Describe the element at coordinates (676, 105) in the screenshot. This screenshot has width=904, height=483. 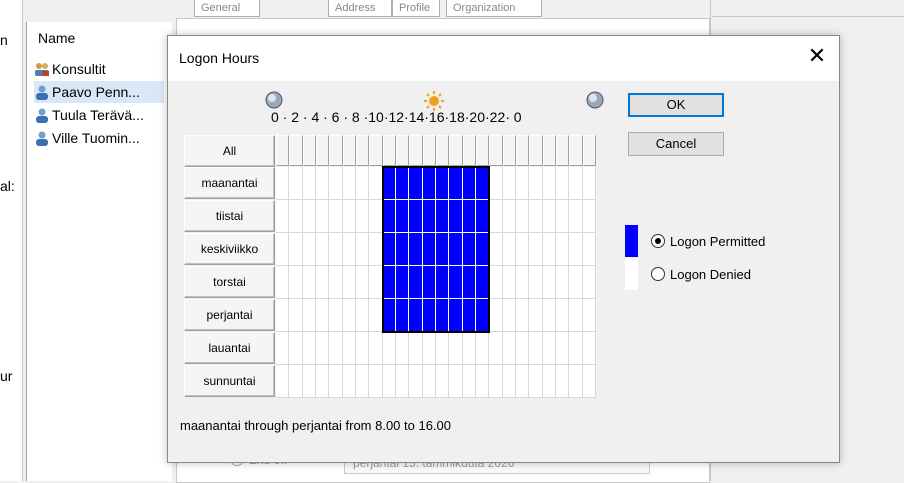
I see `ok-button: OK` at that location.